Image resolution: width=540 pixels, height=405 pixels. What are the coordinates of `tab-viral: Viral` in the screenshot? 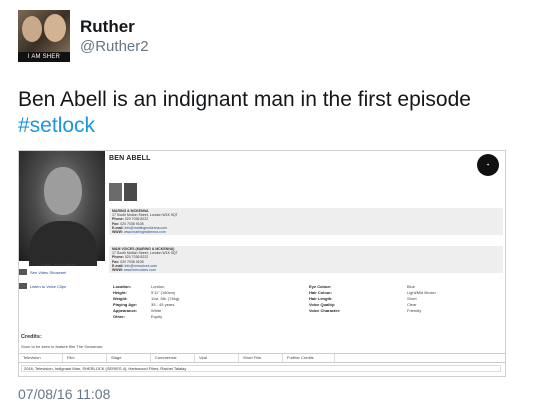 It's located at (217, 358).